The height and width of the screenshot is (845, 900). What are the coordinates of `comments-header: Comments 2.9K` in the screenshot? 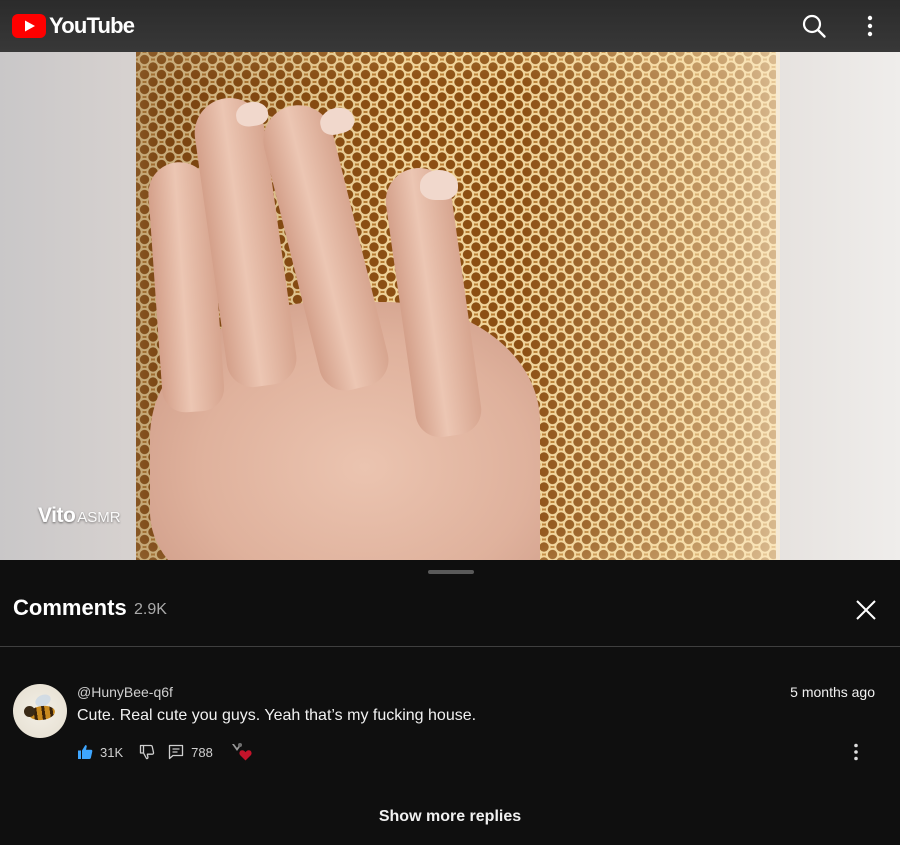 It's located at (450, 617).